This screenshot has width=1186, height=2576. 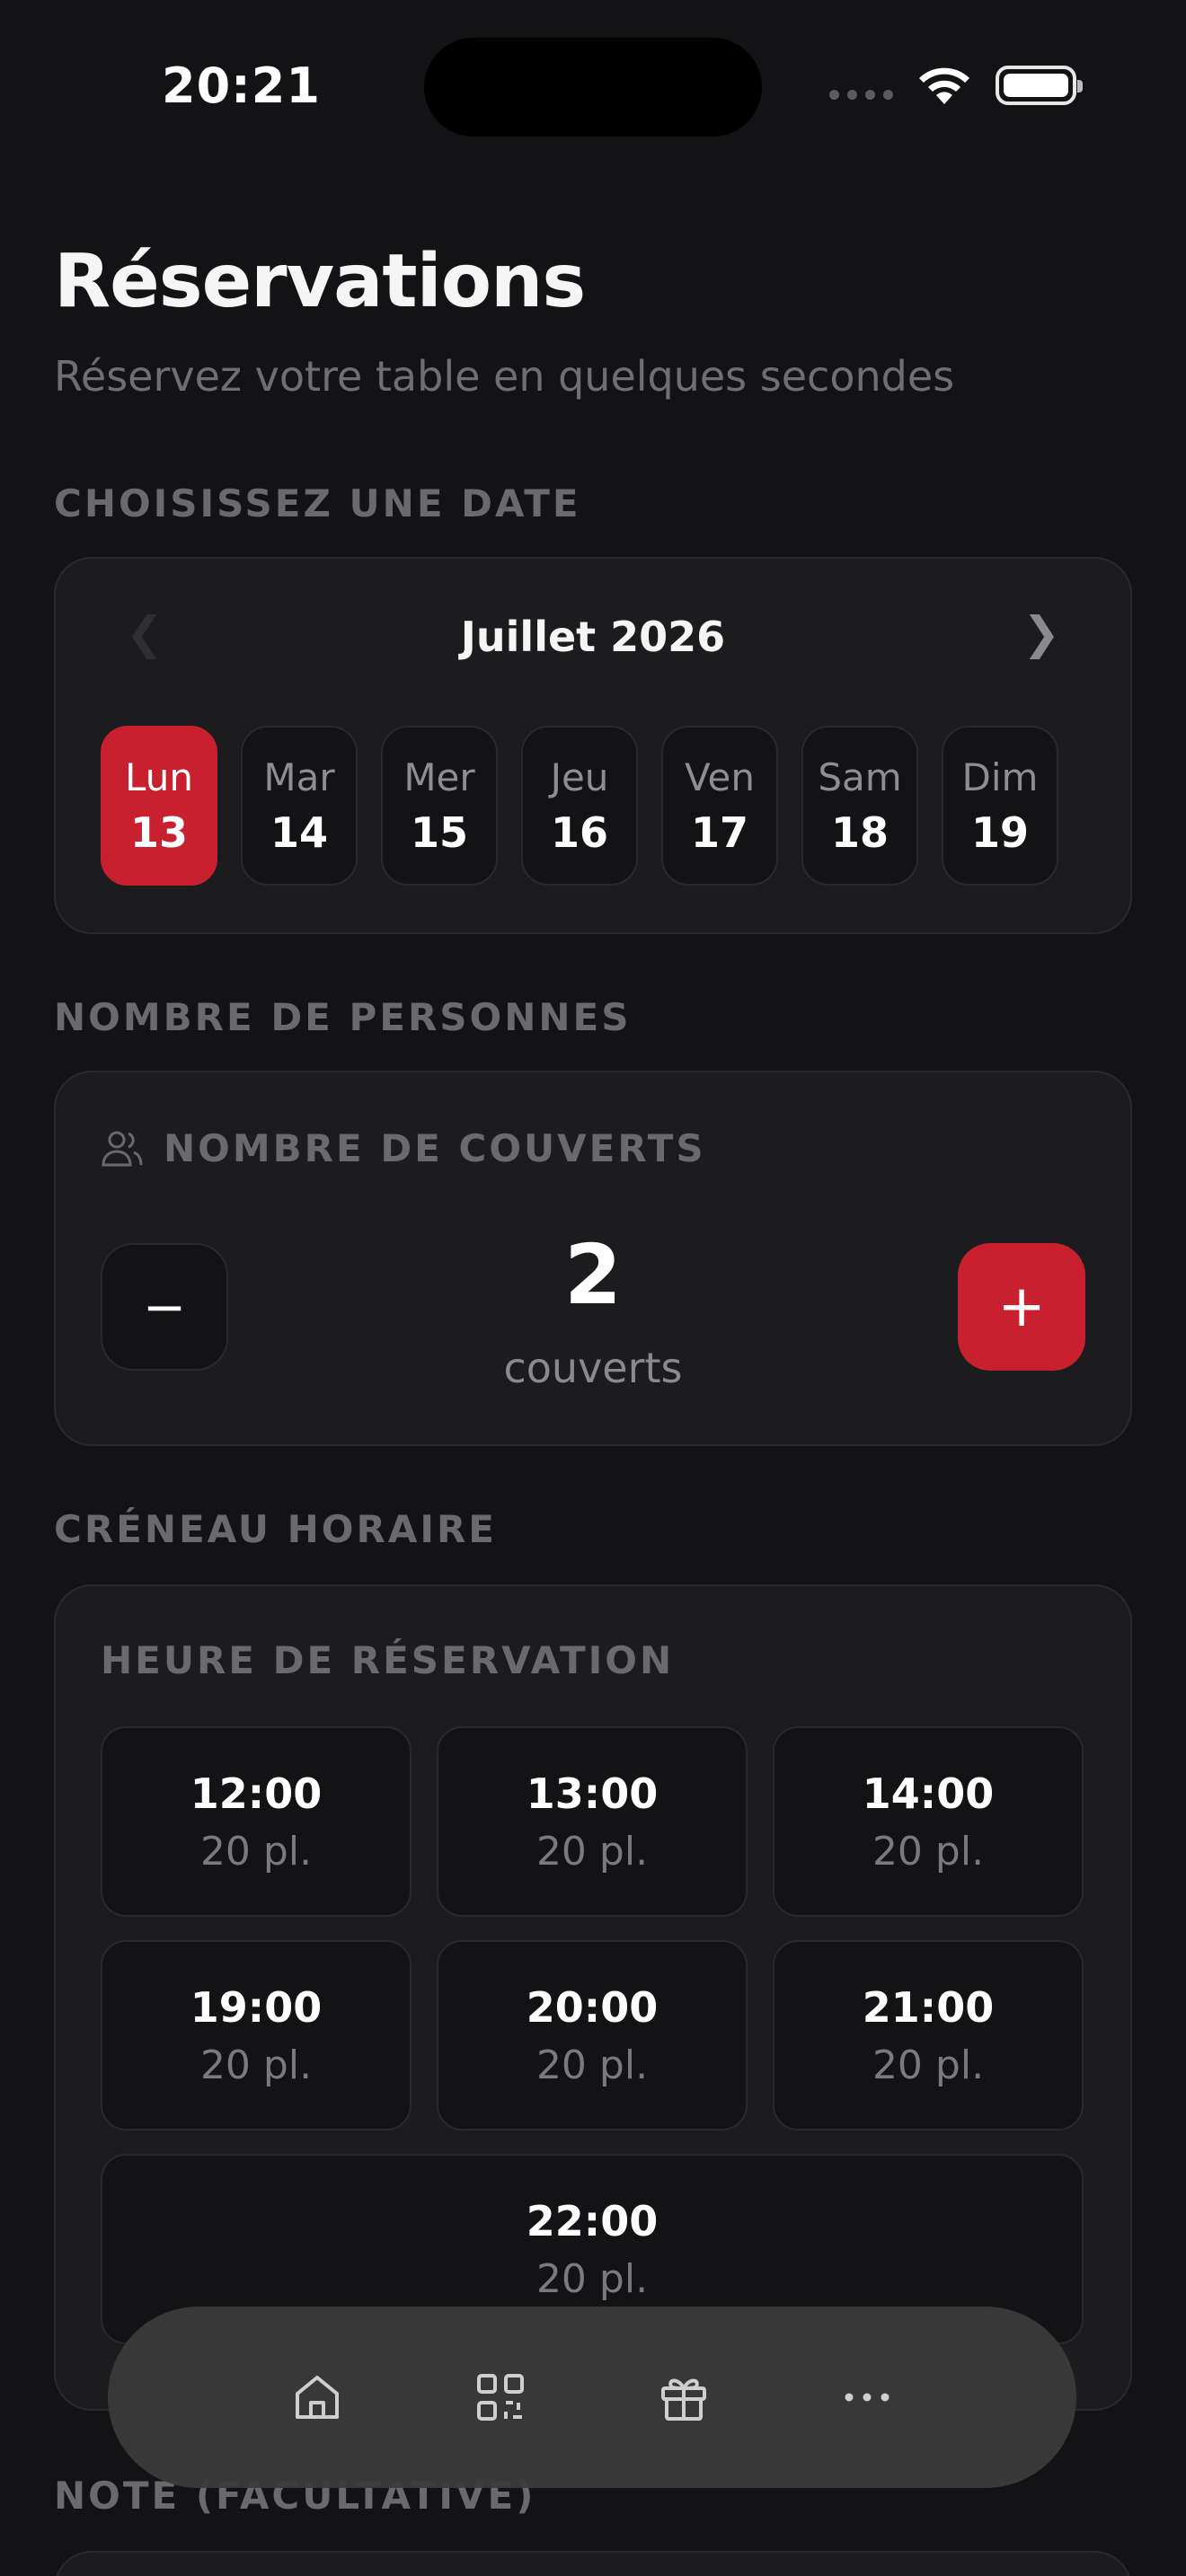 What do you see at coordinates (593, 2563) in the screenshot?
I see `note-input-card` at bounding box center [593, 2563].